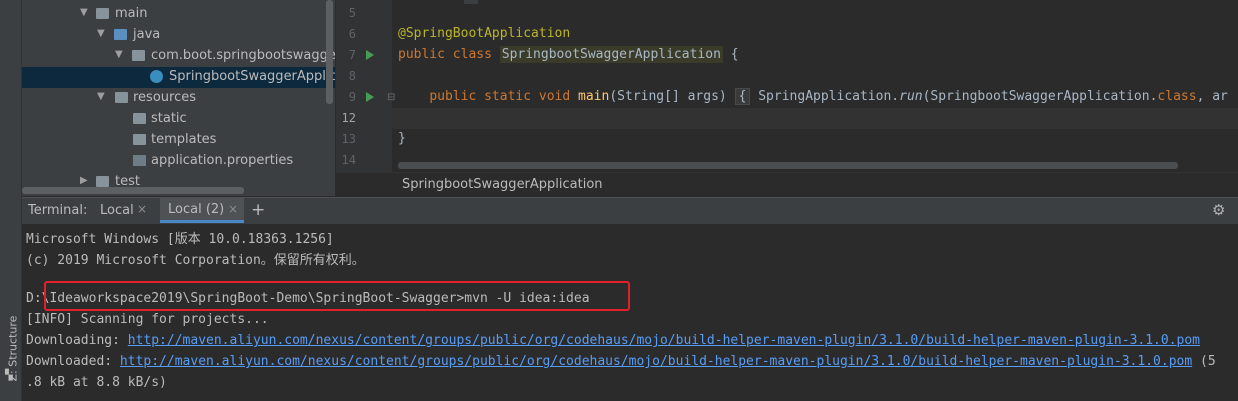  Describe the element at coordinates (139, 160) in the screenshot. I see `properties-file-icon` at that location.